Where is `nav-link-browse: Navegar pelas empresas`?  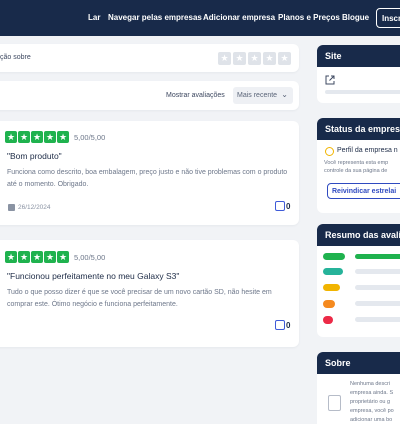 nav-link-browse: Navegar pelas empresas is located at coordinates (155, 17).